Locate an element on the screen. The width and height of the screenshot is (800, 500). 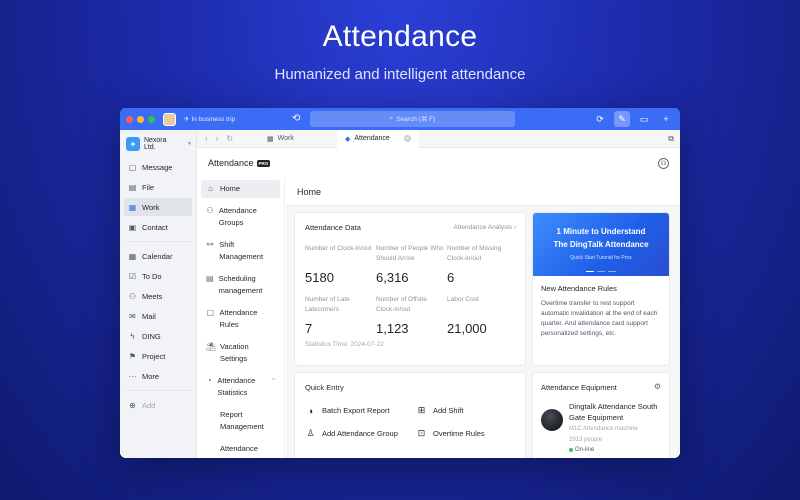
minimize-window-button is located at coordinates (140, 119).